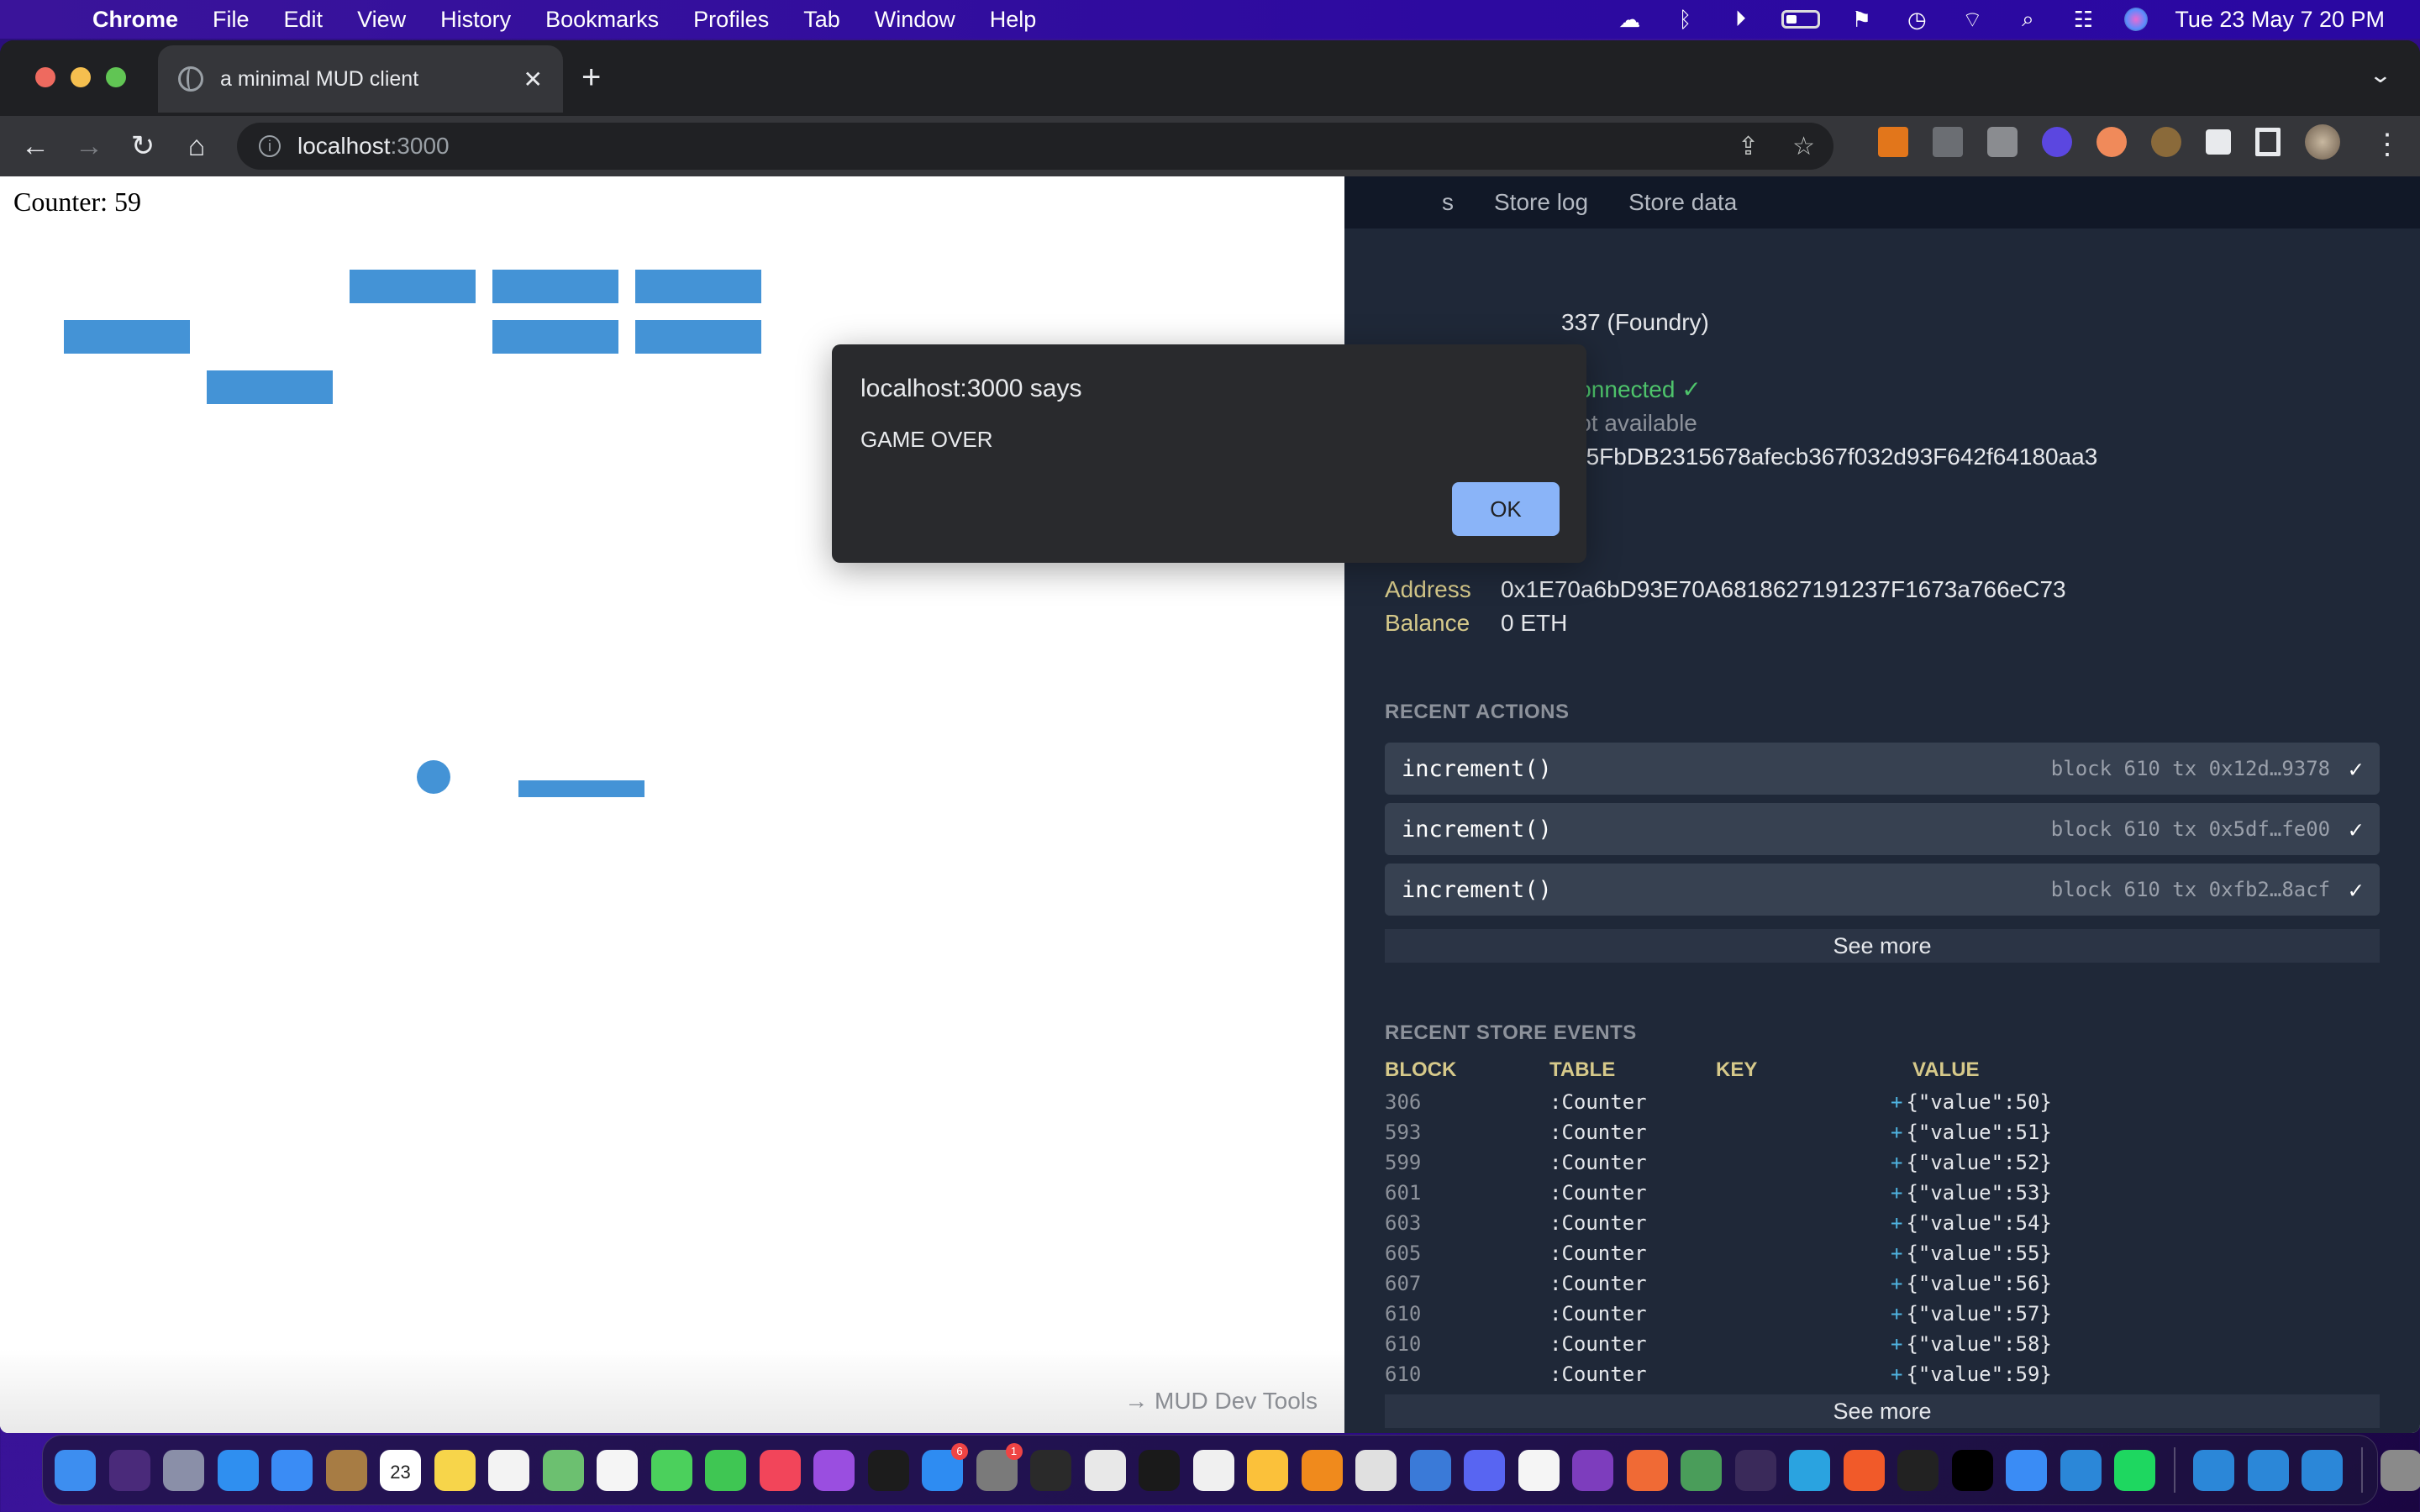 The image size is (2420, 1512). I want to click on metamask-icon, so click(1893, 142).